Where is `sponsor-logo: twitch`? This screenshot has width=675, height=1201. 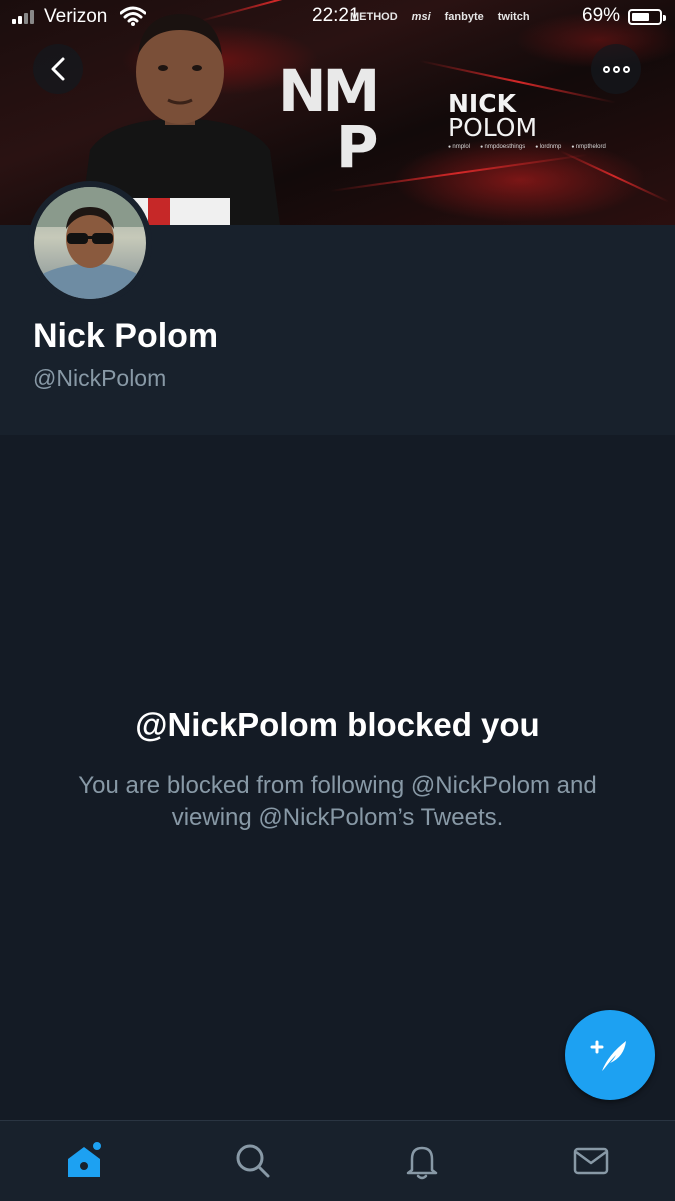 sponsor-logo: twitch is located at coordinates (513, 17).